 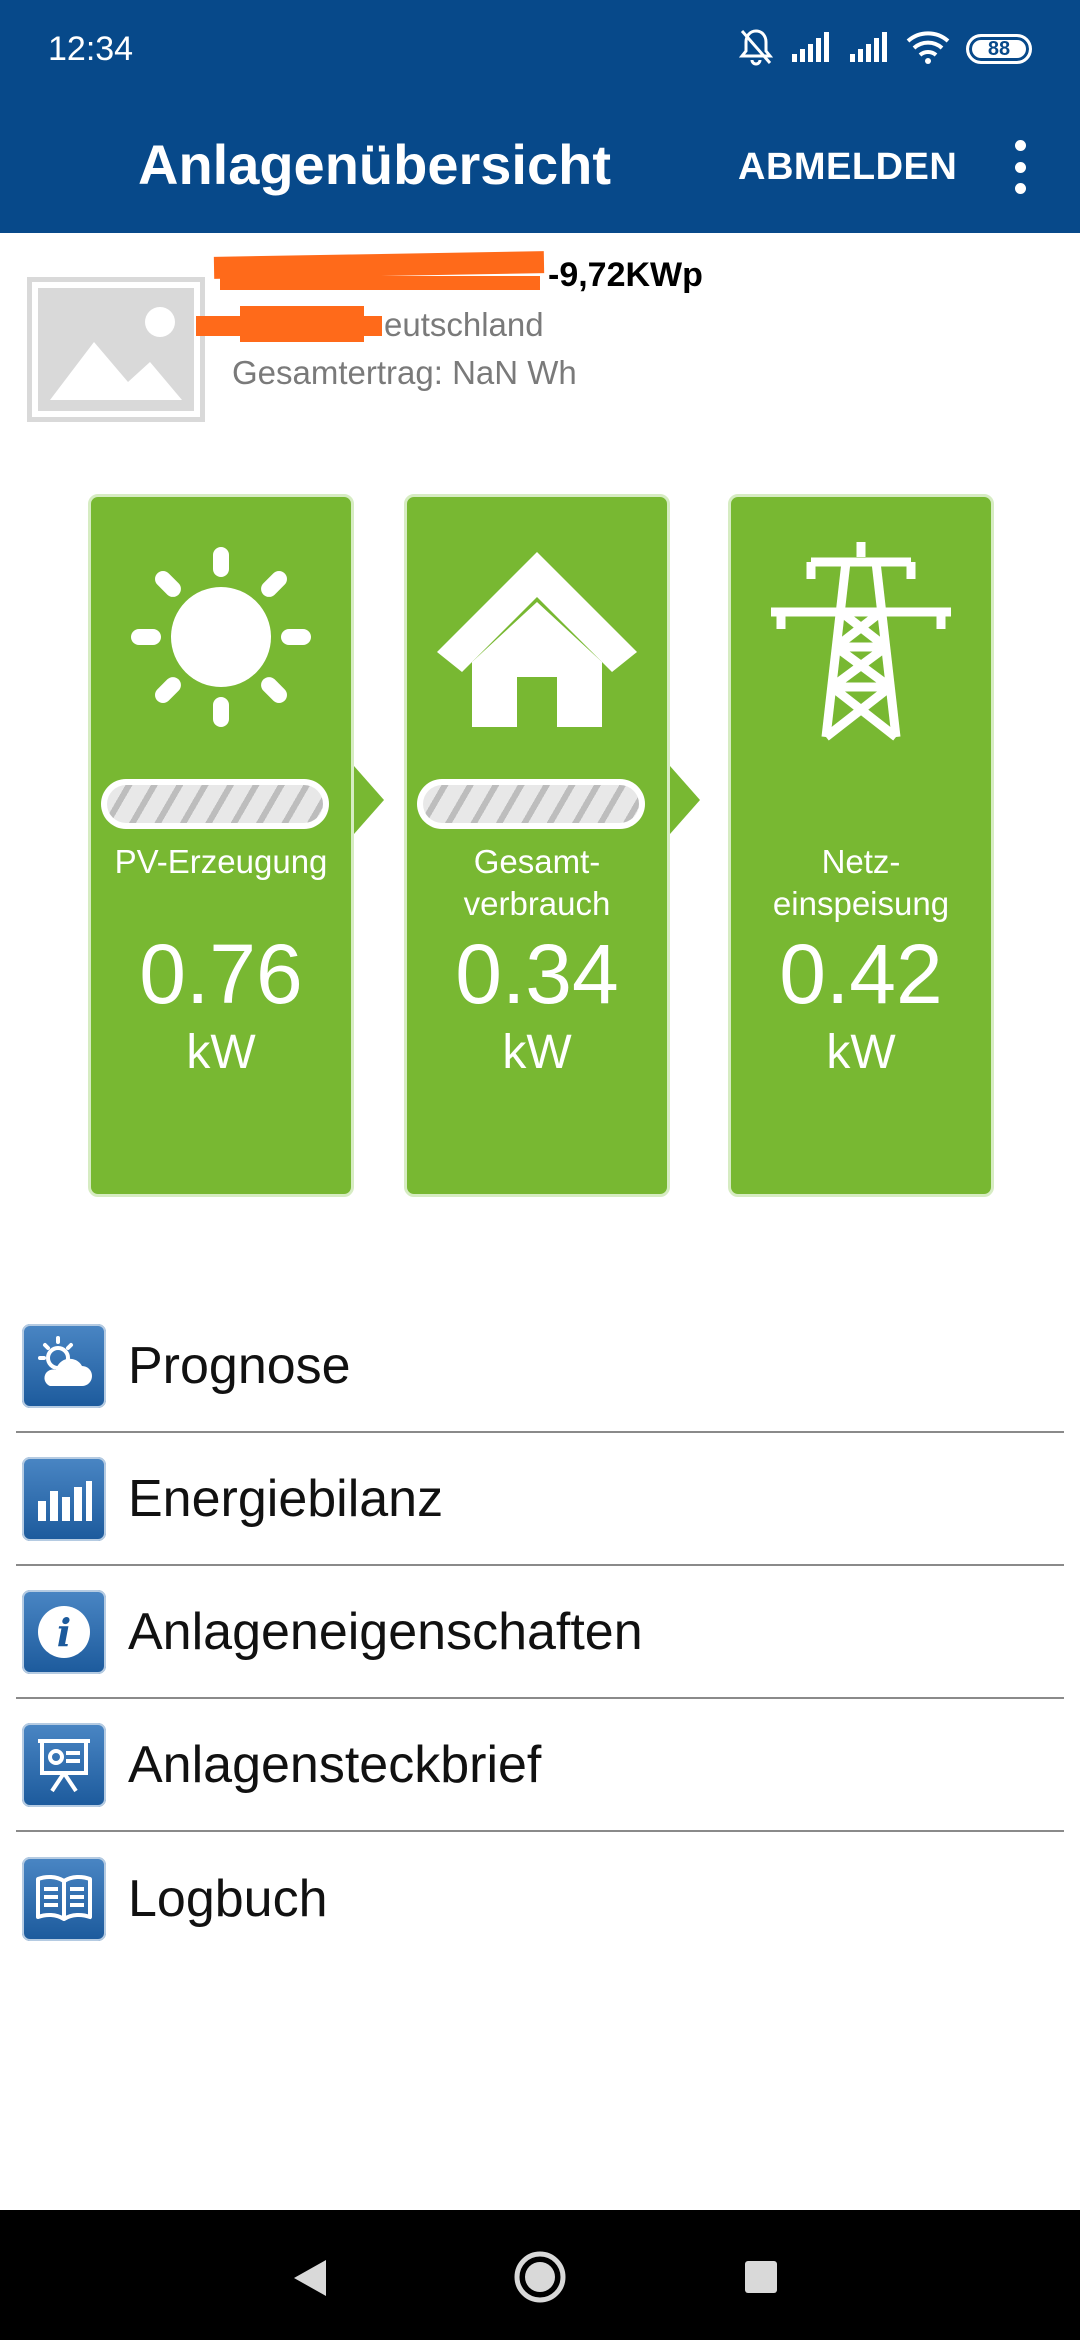 What do you see at coordinates (537, 1052) in the screenshot?
I see `consumption-unit: kW` at bounding box center [537, 1052].